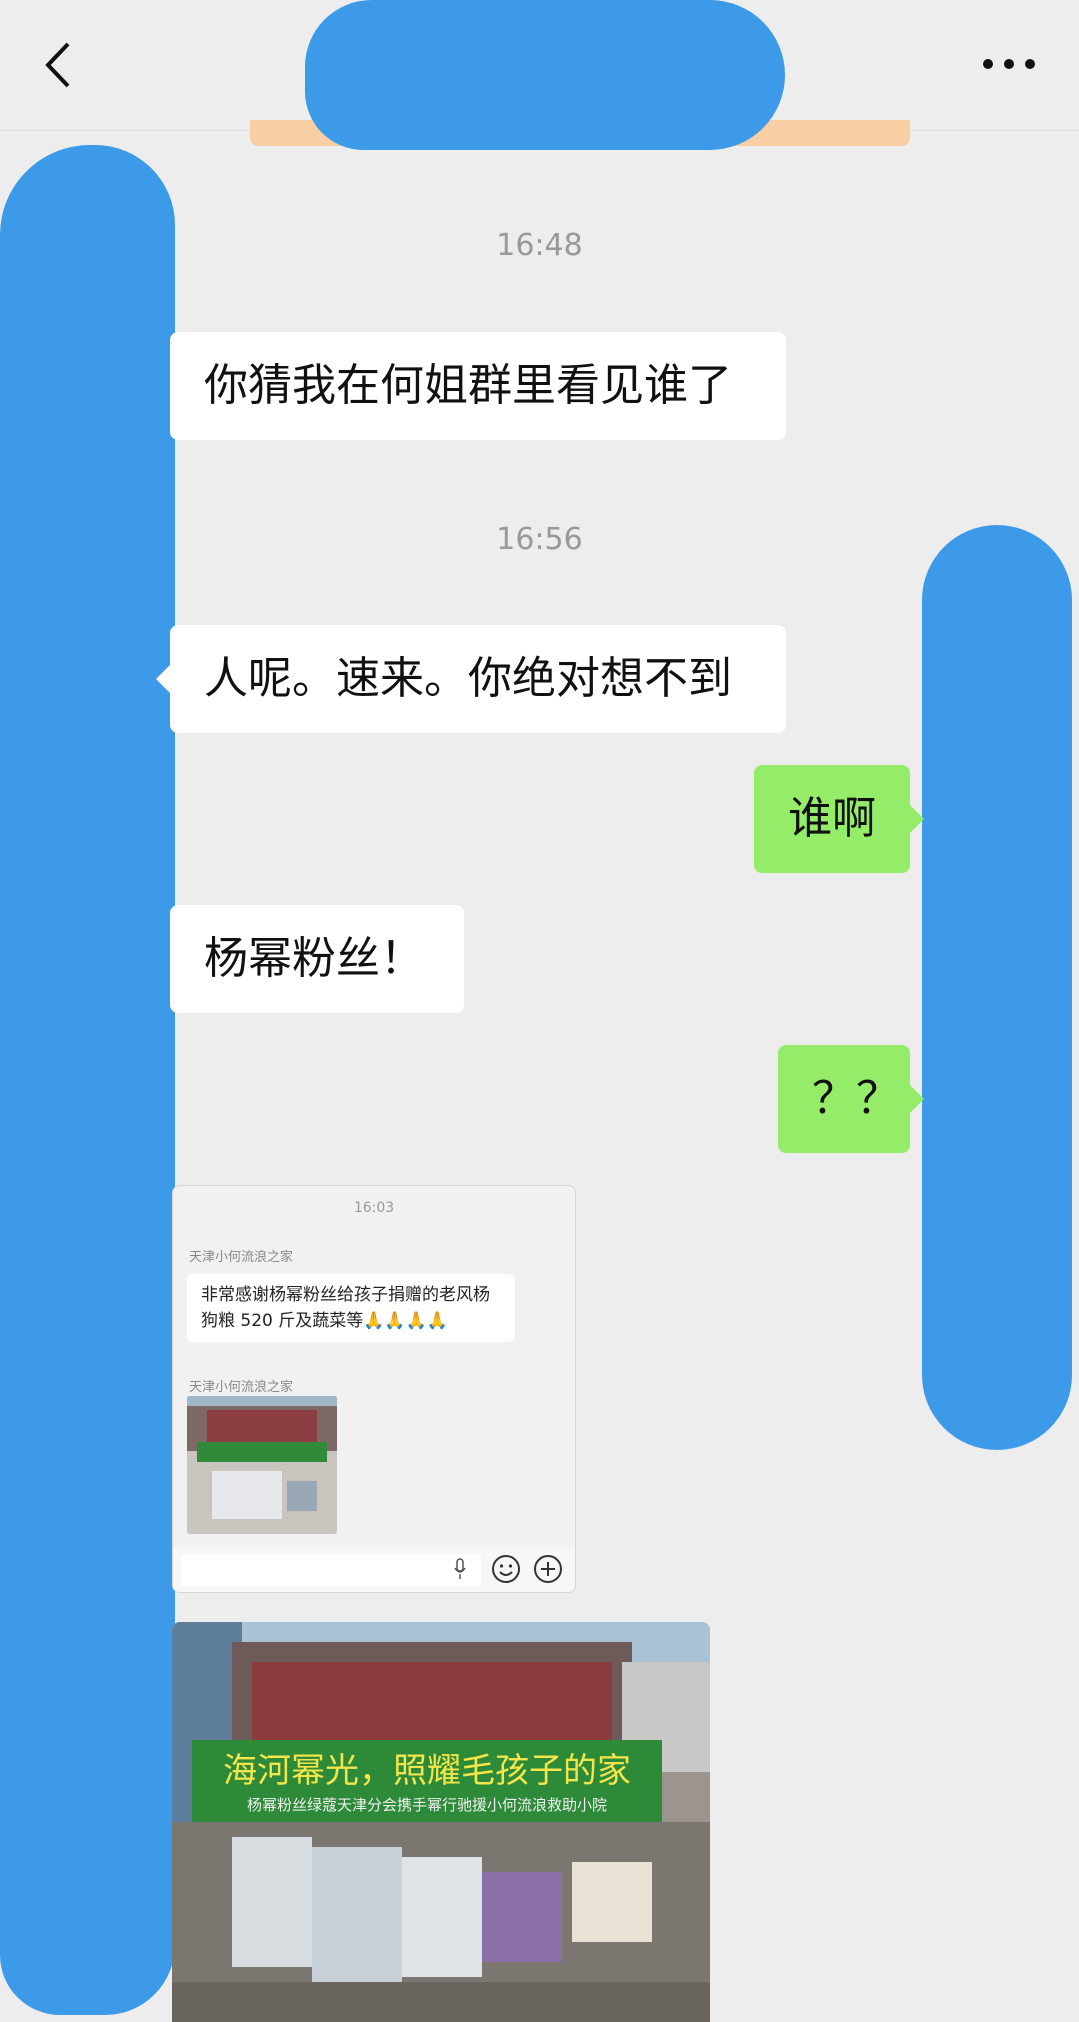  I want to click on message-bubble-left: 你猜我在何姐群里看见谁了, so click(478, 386).